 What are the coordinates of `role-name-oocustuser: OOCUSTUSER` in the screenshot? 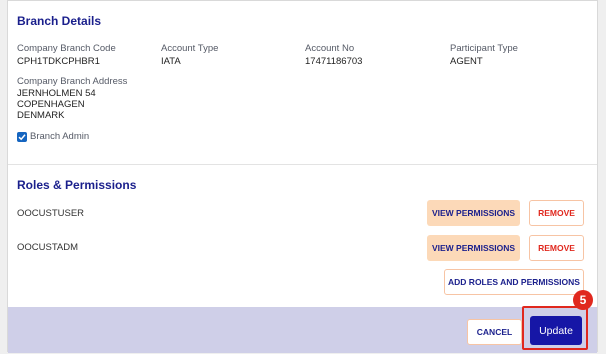 It's located at (51, 213).